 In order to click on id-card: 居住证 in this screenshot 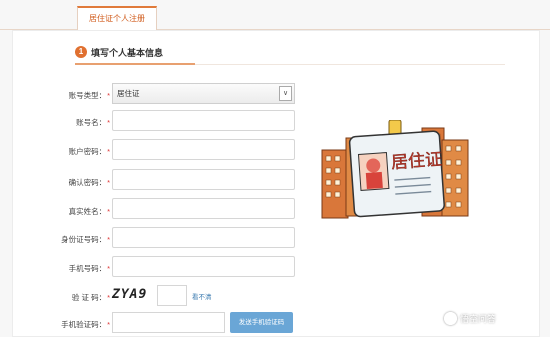, I will do `click(396, 174)`.